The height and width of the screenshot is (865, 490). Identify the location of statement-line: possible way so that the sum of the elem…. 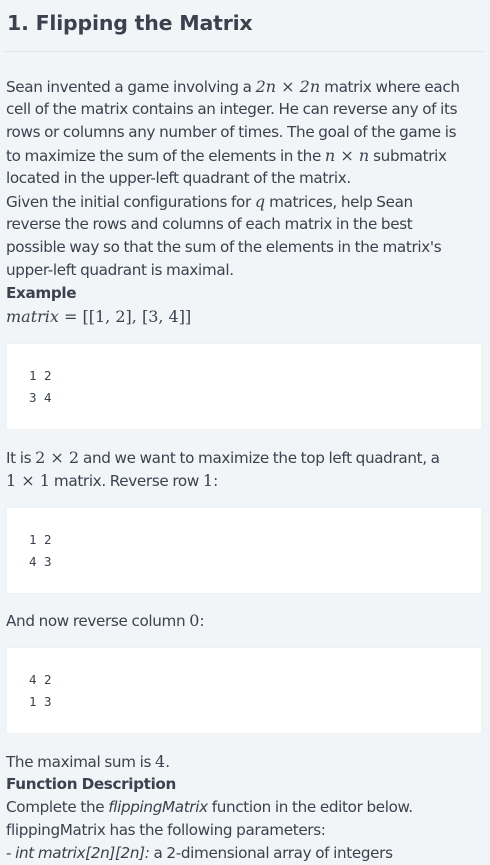
(224, 247).